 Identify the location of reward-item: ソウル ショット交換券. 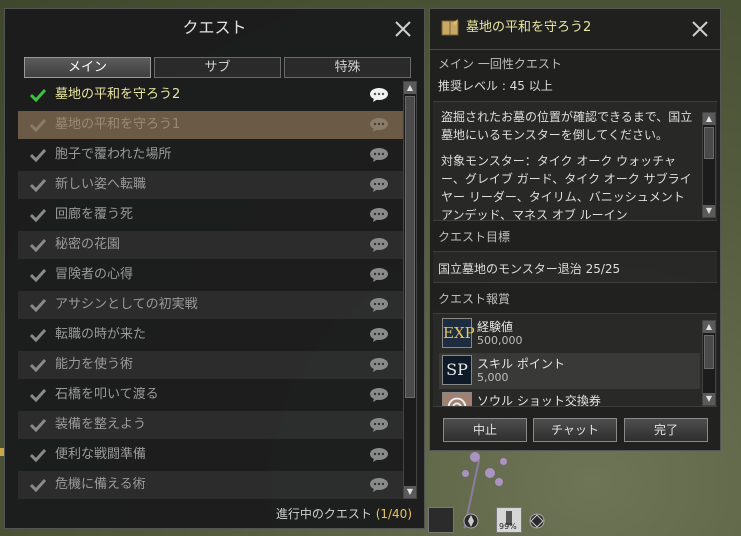
(569, 398).